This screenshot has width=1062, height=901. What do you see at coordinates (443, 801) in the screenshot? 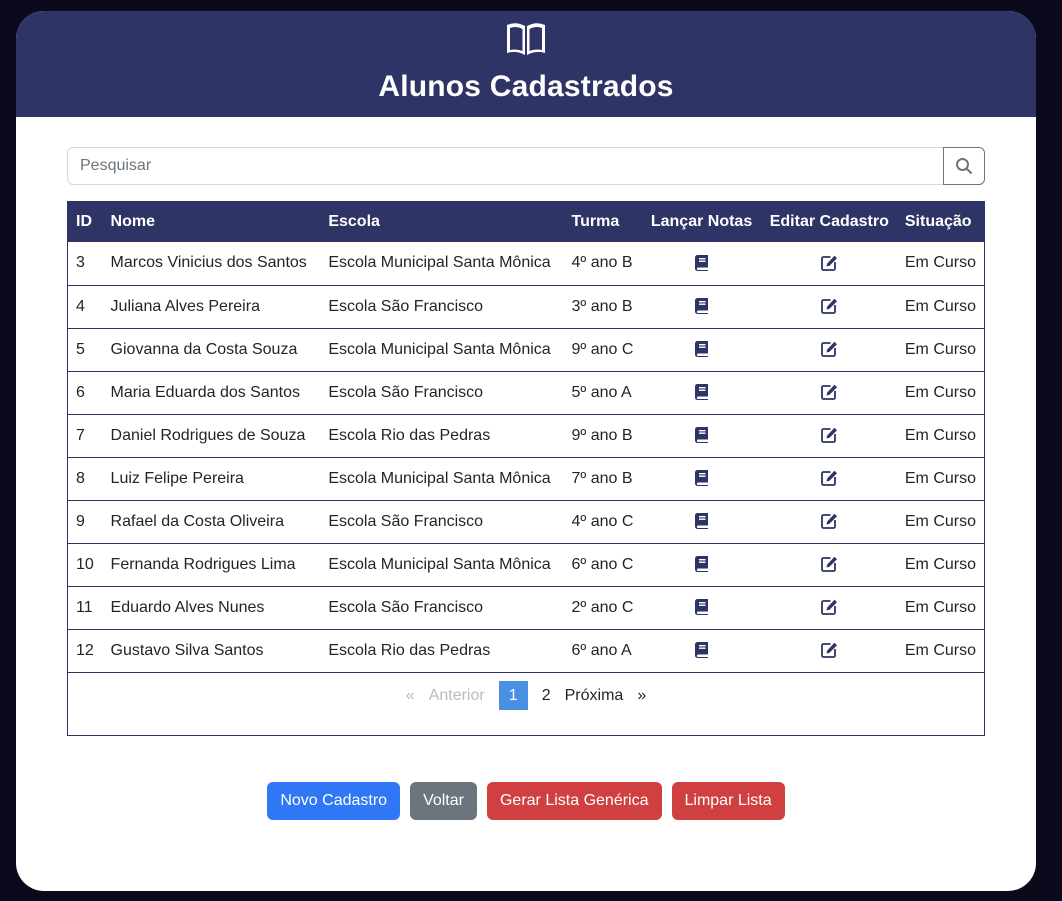
I see `back-button: Voltar` at bounding box center [443, 801].